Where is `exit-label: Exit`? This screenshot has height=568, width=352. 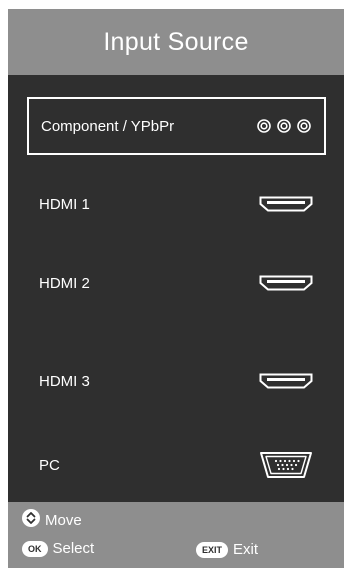
exit-label: Exit is located at coordinates (246, 549).